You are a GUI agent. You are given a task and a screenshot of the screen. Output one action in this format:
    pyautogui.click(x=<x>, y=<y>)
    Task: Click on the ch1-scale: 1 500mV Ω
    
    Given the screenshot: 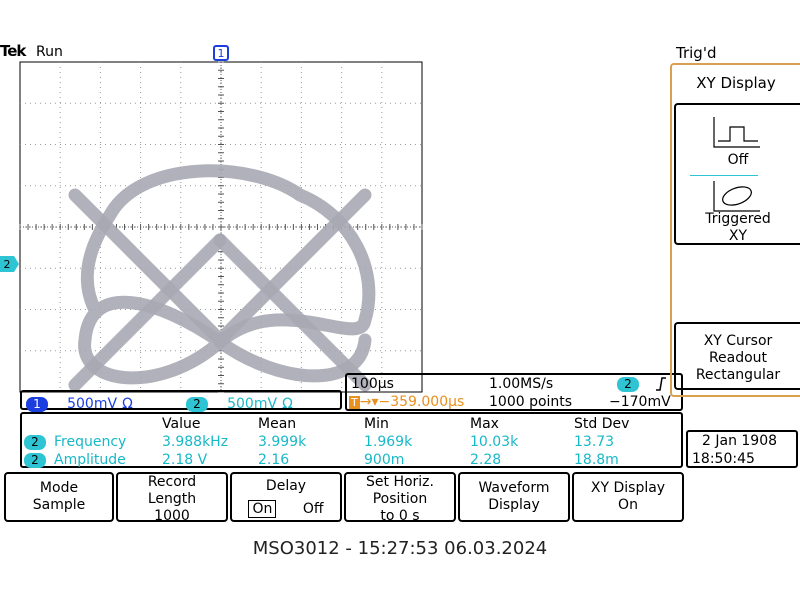 What is the action you would take?
    pyautogui.click(x=79, y=402)
    